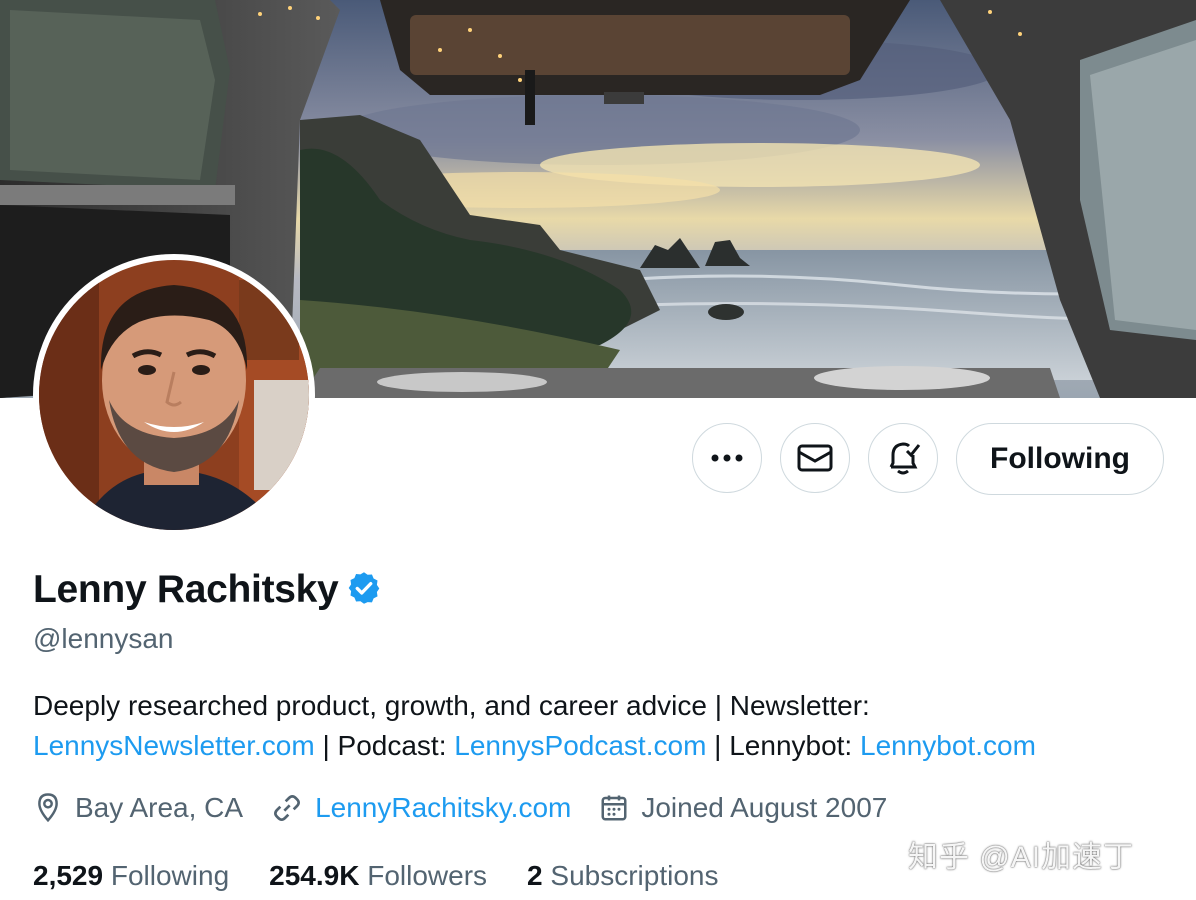  I want to click on profile-handle: @lennysan, so click(103, 638).